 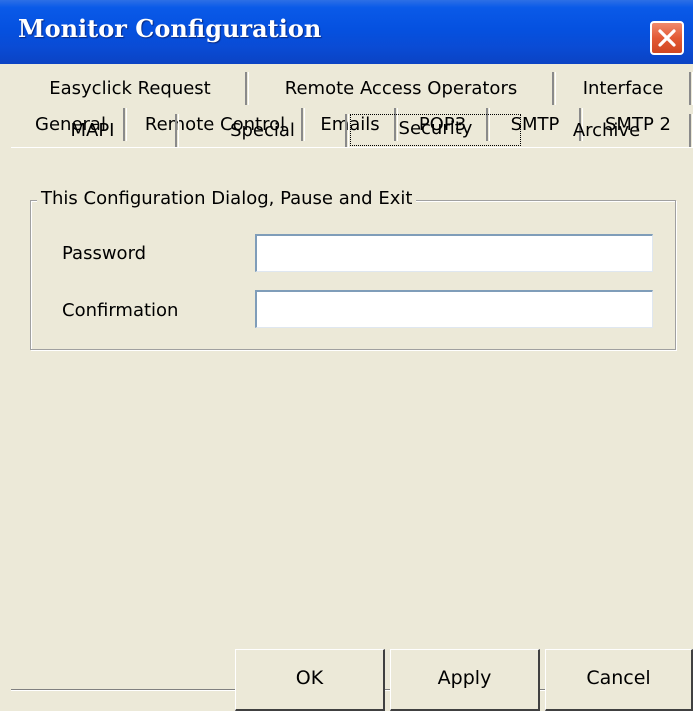 I want to click on tab-label: Remote Access Operators, so click(x=401, y=88).